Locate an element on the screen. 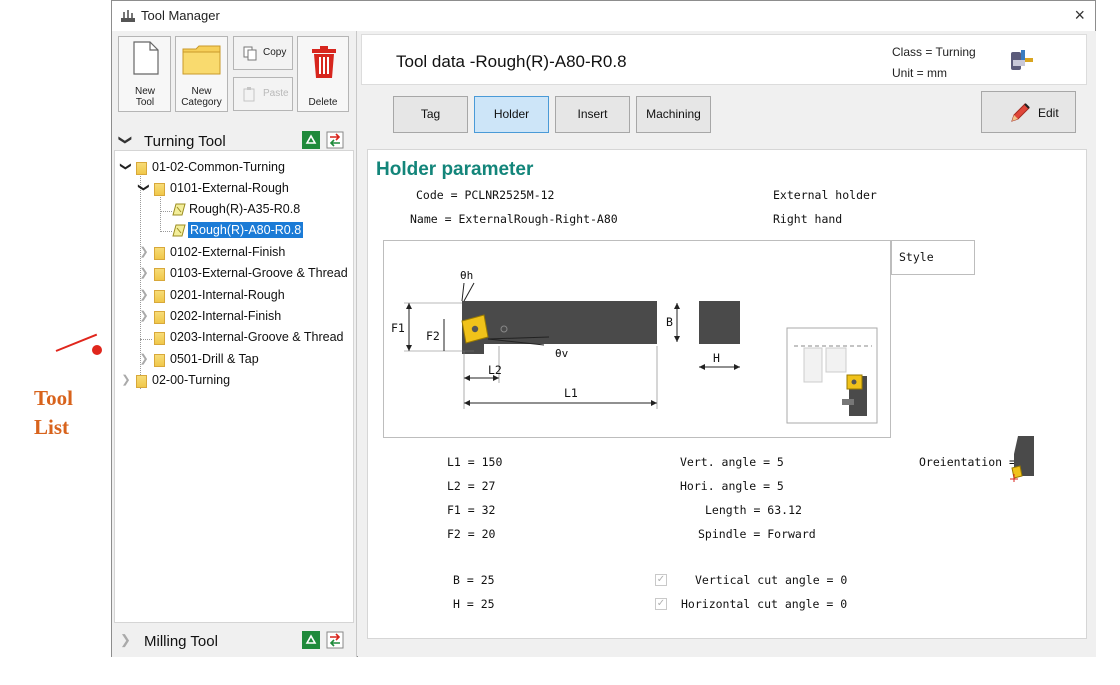 Image resolution: width=1120 pixels, height=685 pixels. milling-tool-header: ❯ Milling Tool is located at coordinates (234, 641).